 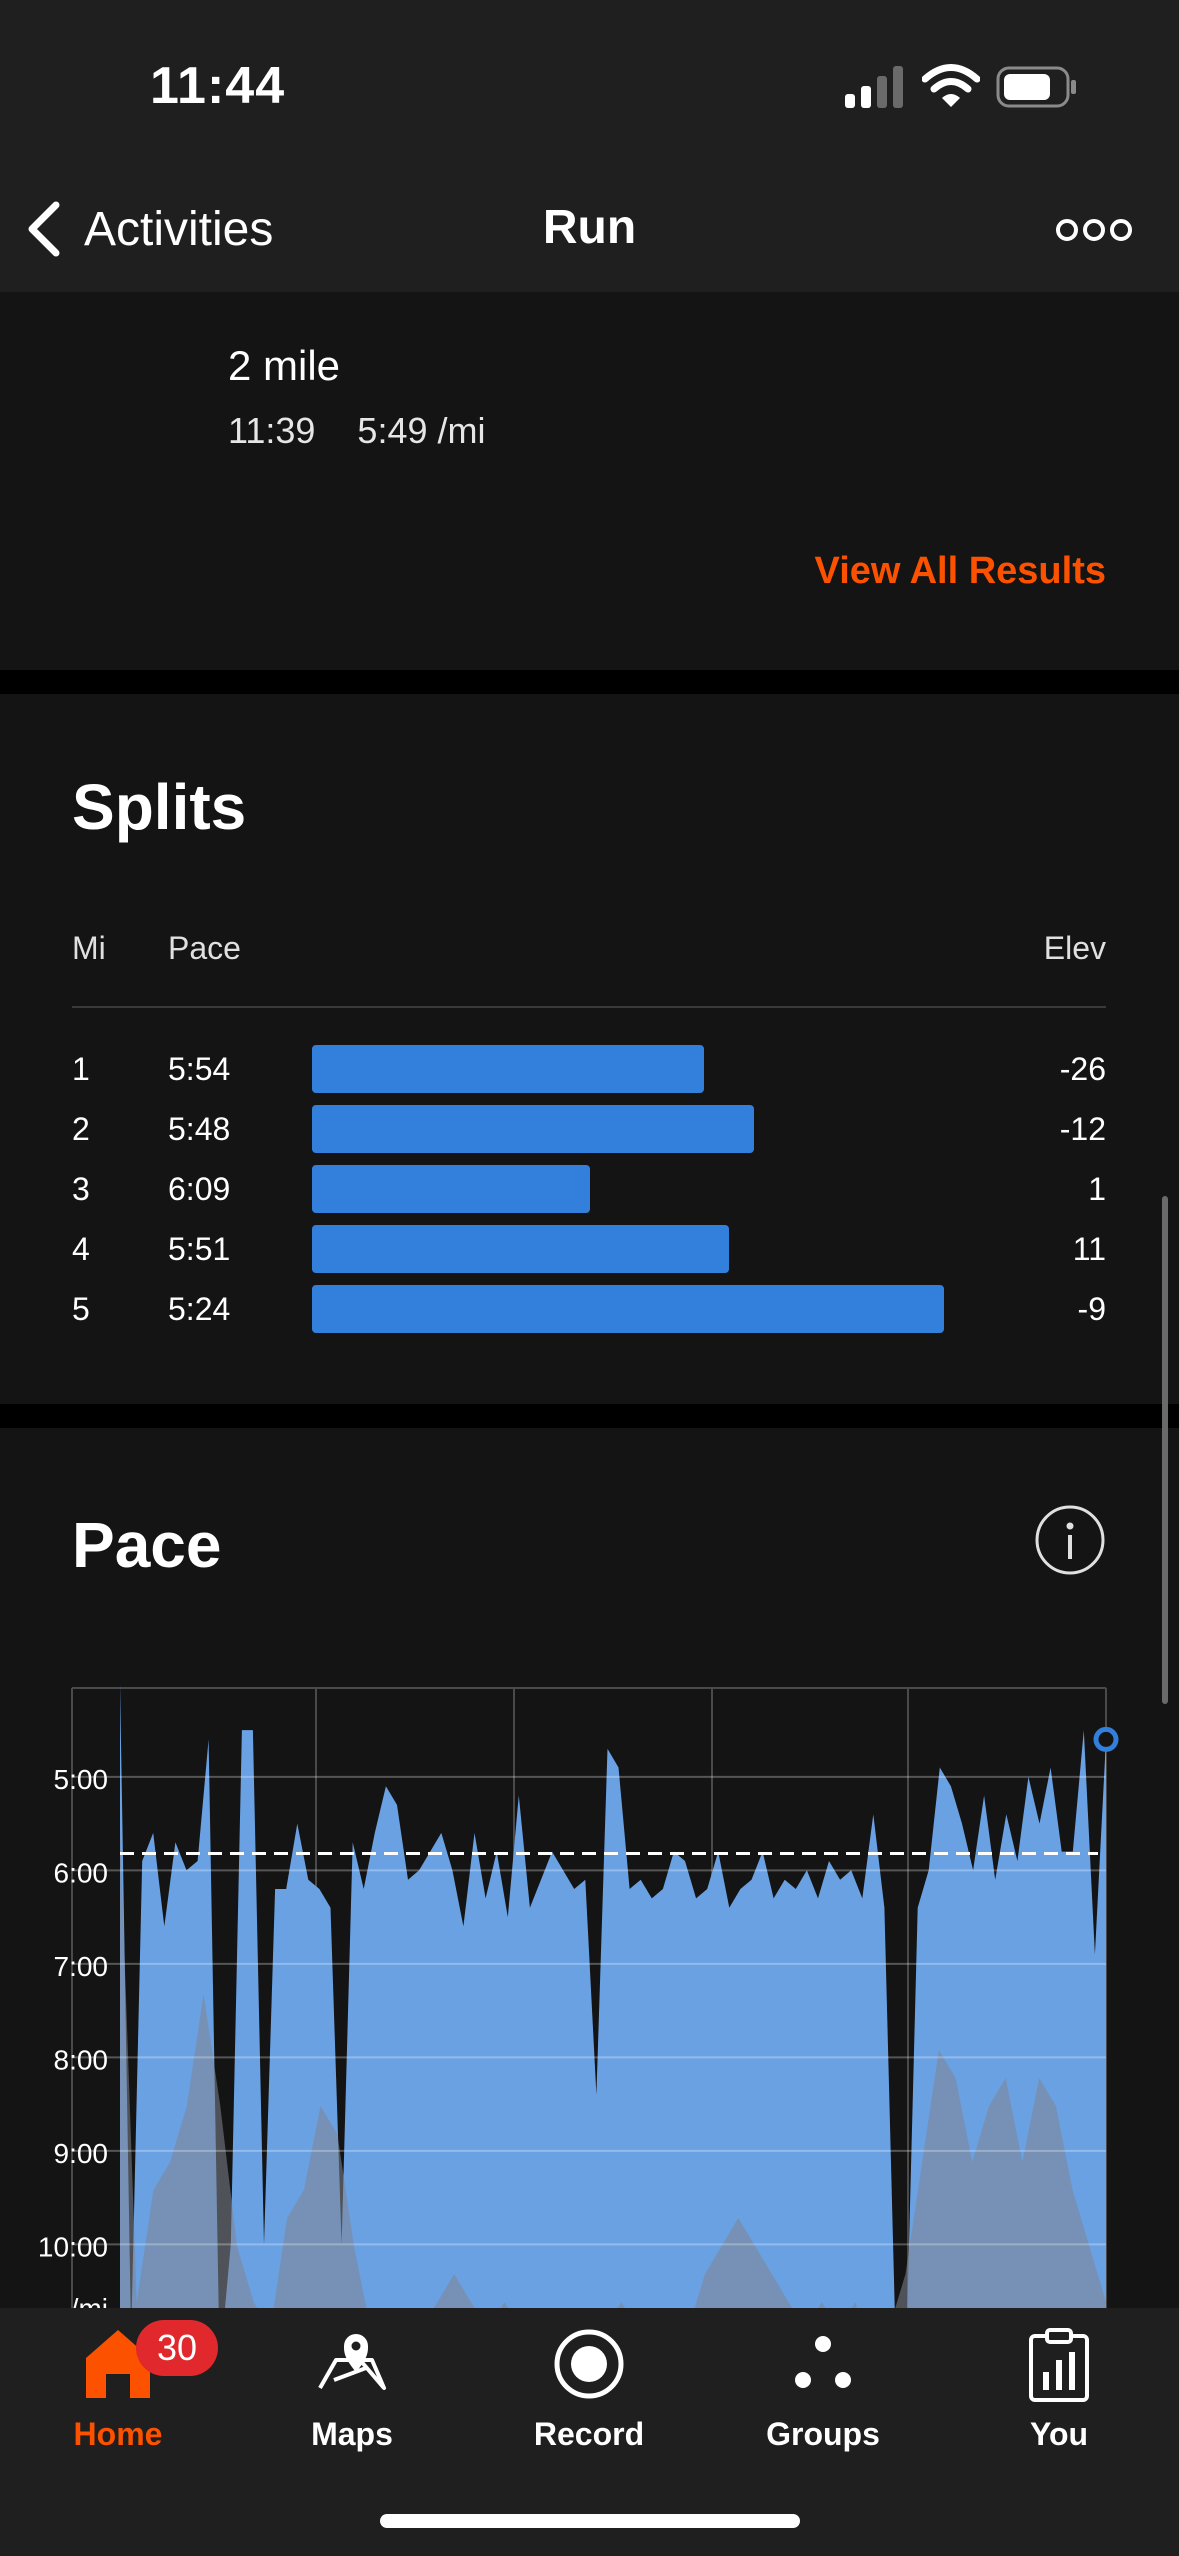 I want to click on tab-label: You, so click(x=1059, y=2434).